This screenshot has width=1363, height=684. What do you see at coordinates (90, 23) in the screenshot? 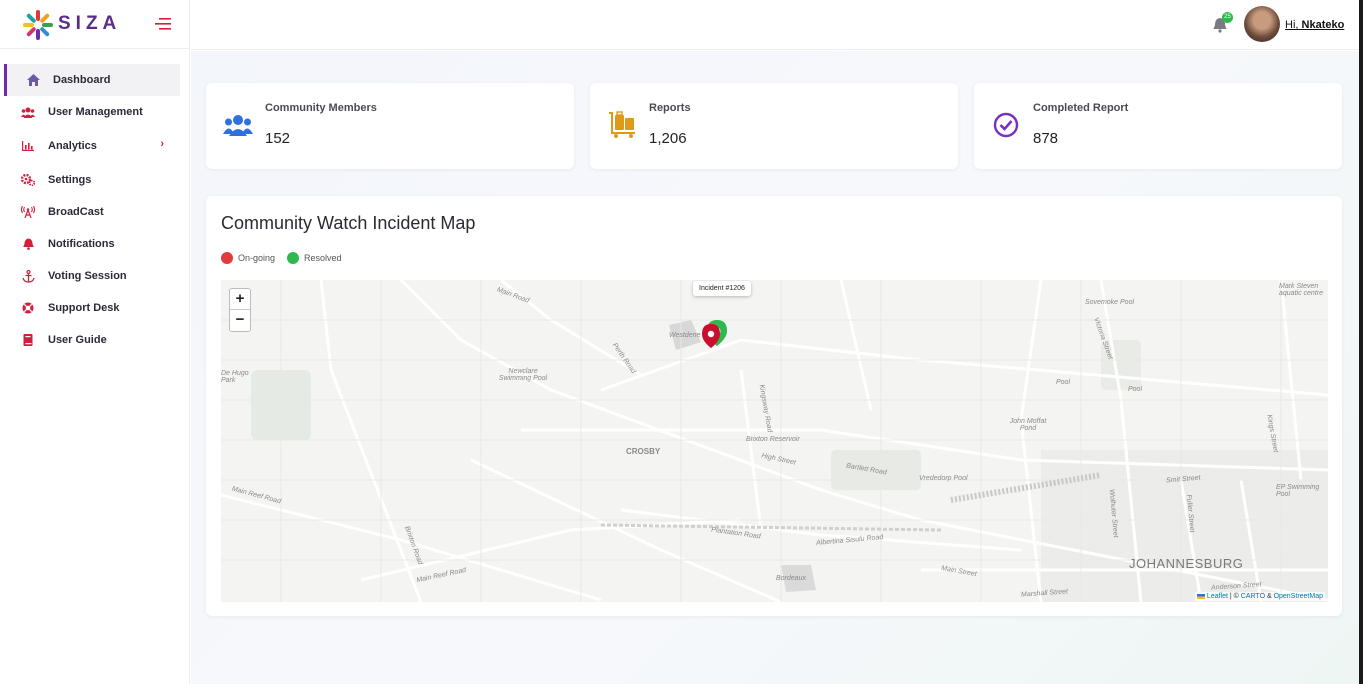
I see `brand-name: SIZA` at bounding box center [90, 23].